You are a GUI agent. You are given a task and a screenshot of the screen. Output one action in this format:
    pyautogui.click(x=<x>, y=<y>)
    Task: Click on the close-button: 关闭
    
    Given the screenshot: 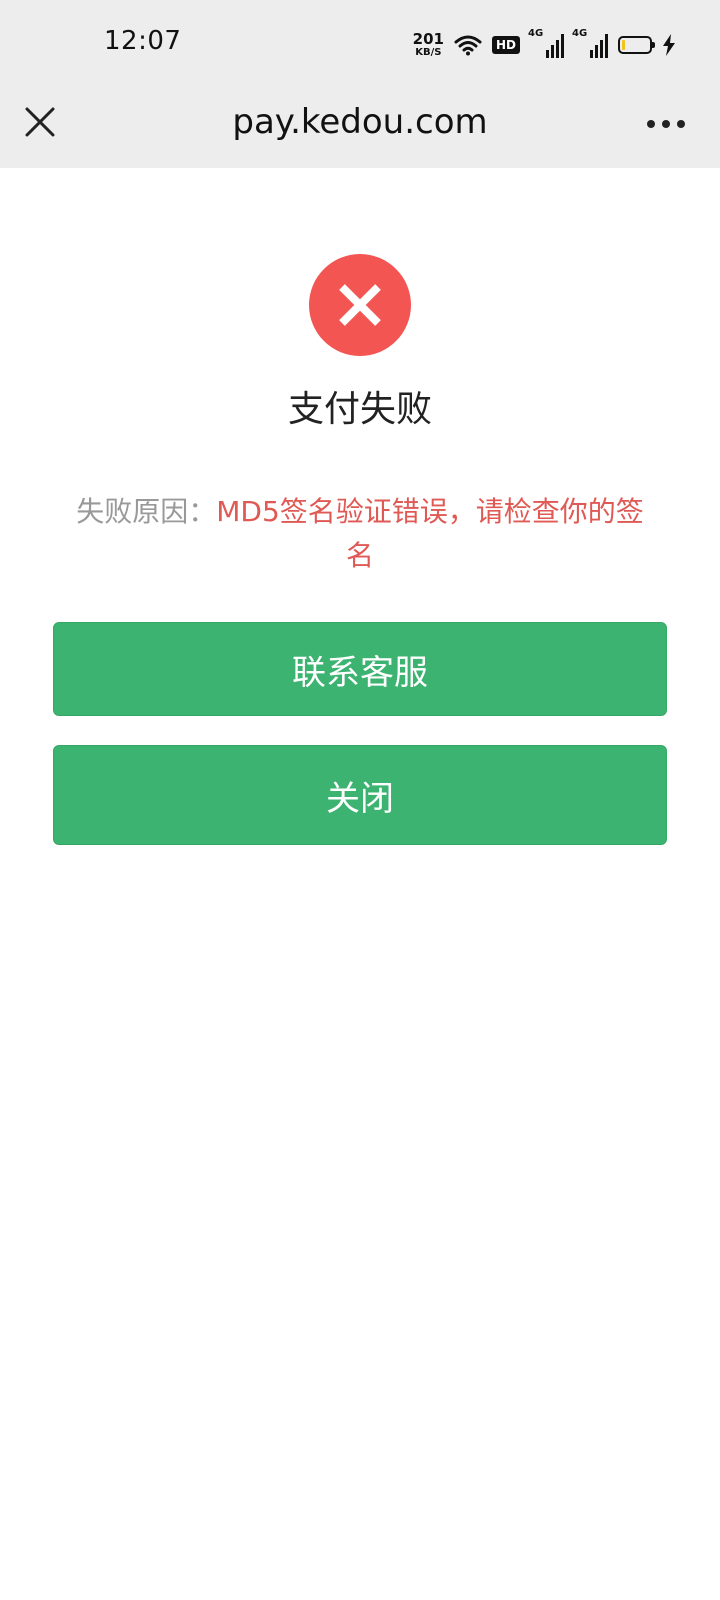 What is the action you would take?
    pyautogui.click(x=360, y=795)
    